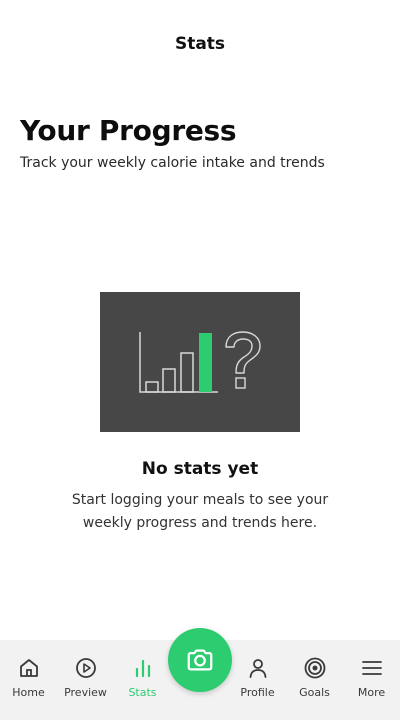  What do you see at coordinates (85, 668) in the screenshot?
I see `play-circle-icon` at bounding box center [85, 668].